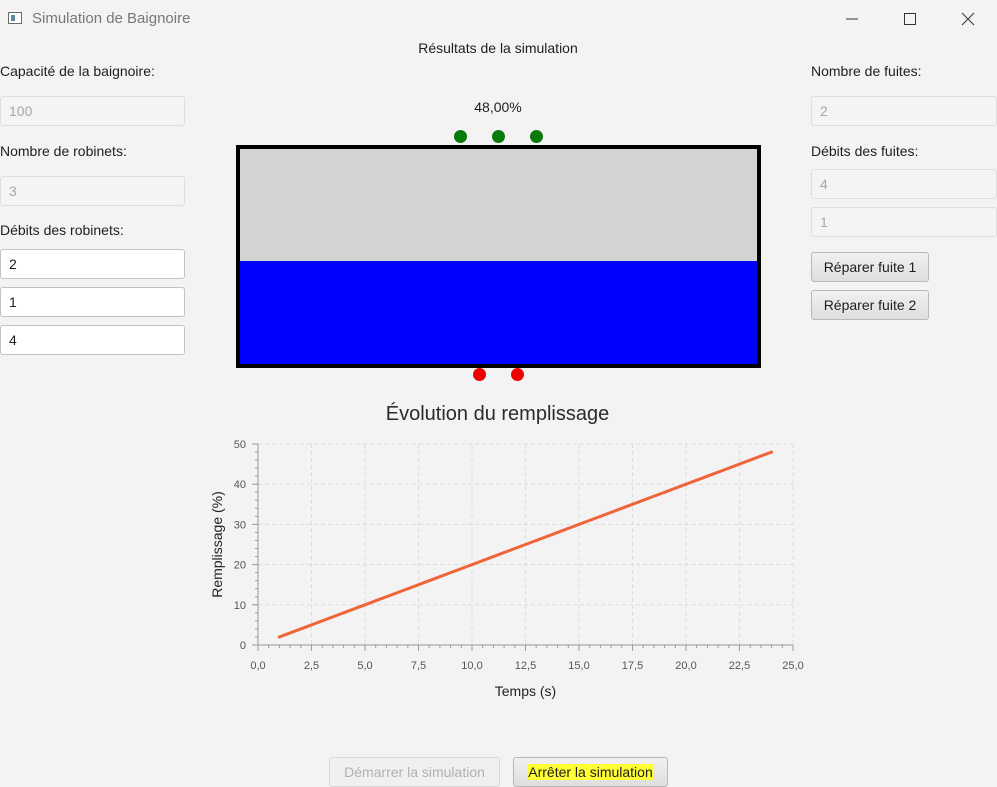 The width and height of the screenshot is (997, 787). What do you see at coordinates (685, 666) in the screenshot?
I see `x-tick-label: 20,0` at bounding box center [685, 666].